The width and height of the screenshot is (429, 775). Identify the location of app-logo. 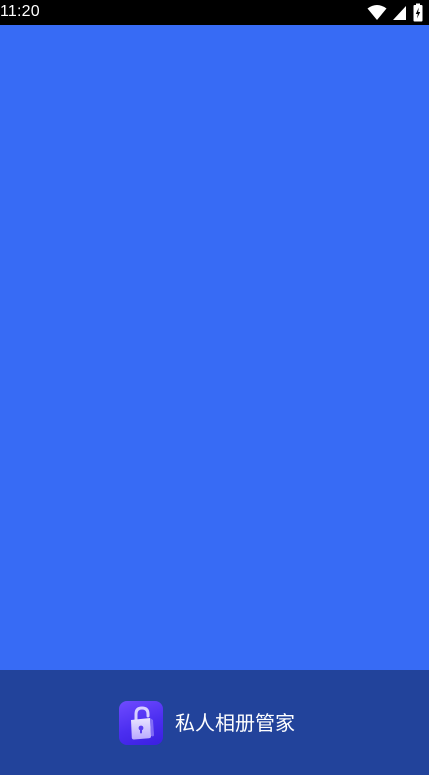
(141, 722).